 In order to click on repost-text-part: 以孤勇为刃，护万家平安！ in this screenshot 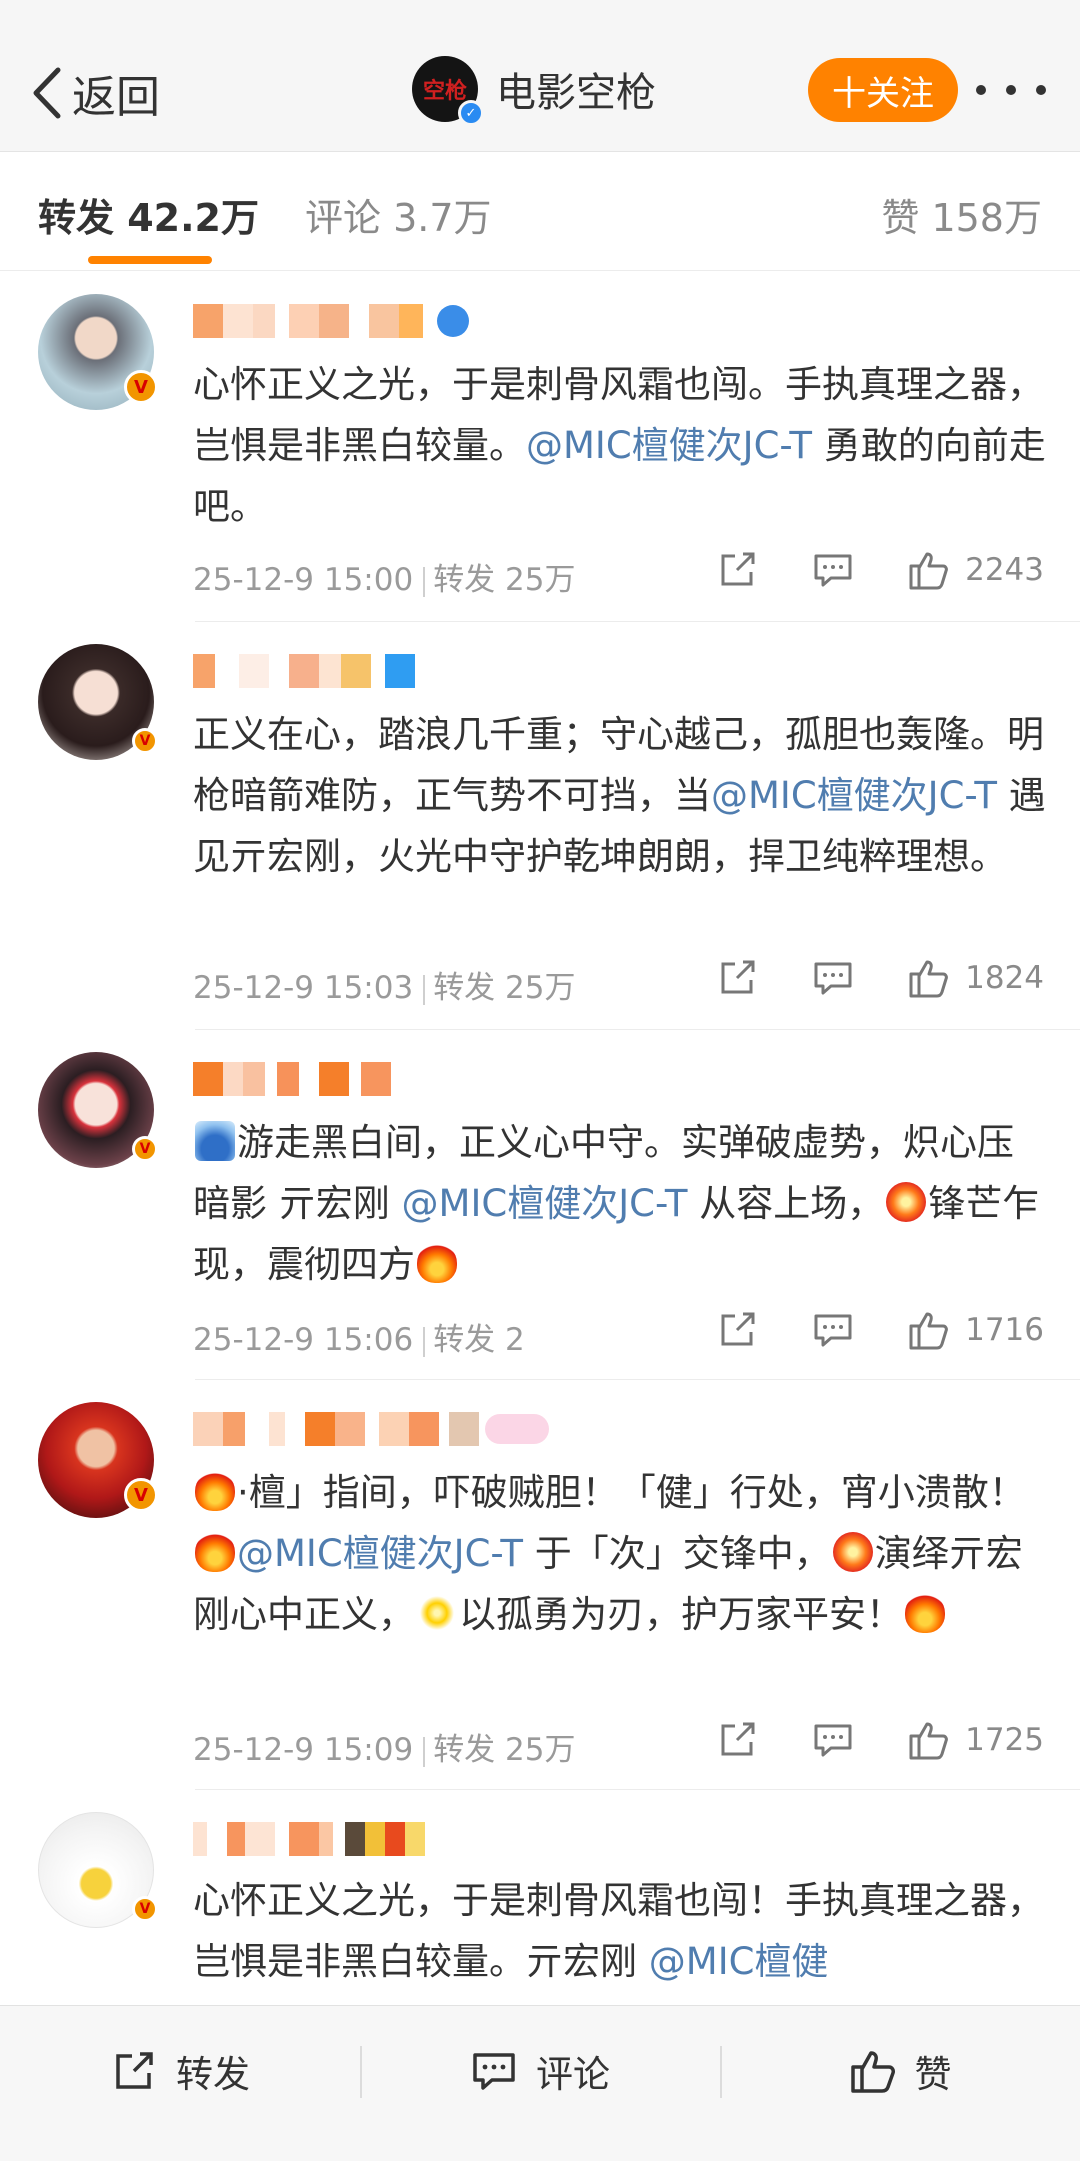, I will do `click(681, 1614)`.